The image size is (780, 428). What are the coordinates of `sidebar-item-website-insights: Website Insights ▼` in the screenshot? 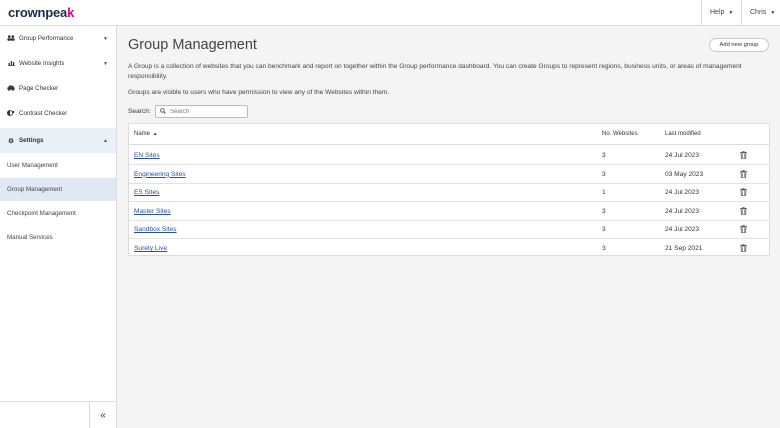 It's located at (58, 63).